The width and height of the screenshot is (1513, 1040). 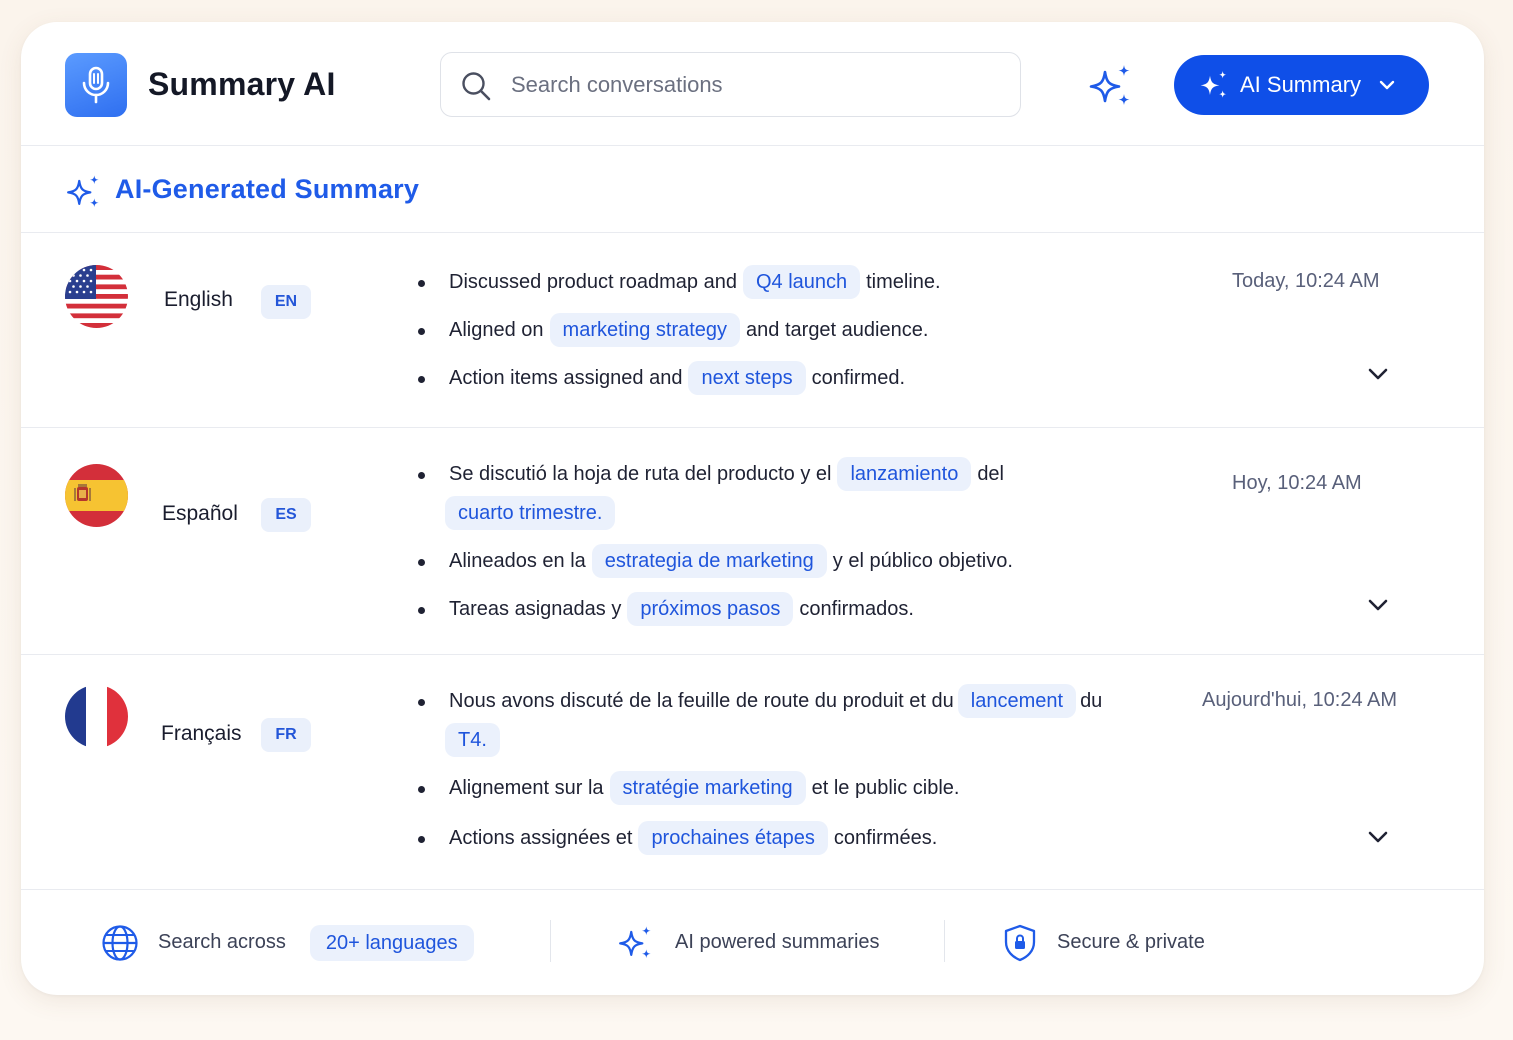 What do you see at coordinates (710, 609) in the screenshot?
I see `keyword-chip: próximos pasos` at bounding box center [710, 609].